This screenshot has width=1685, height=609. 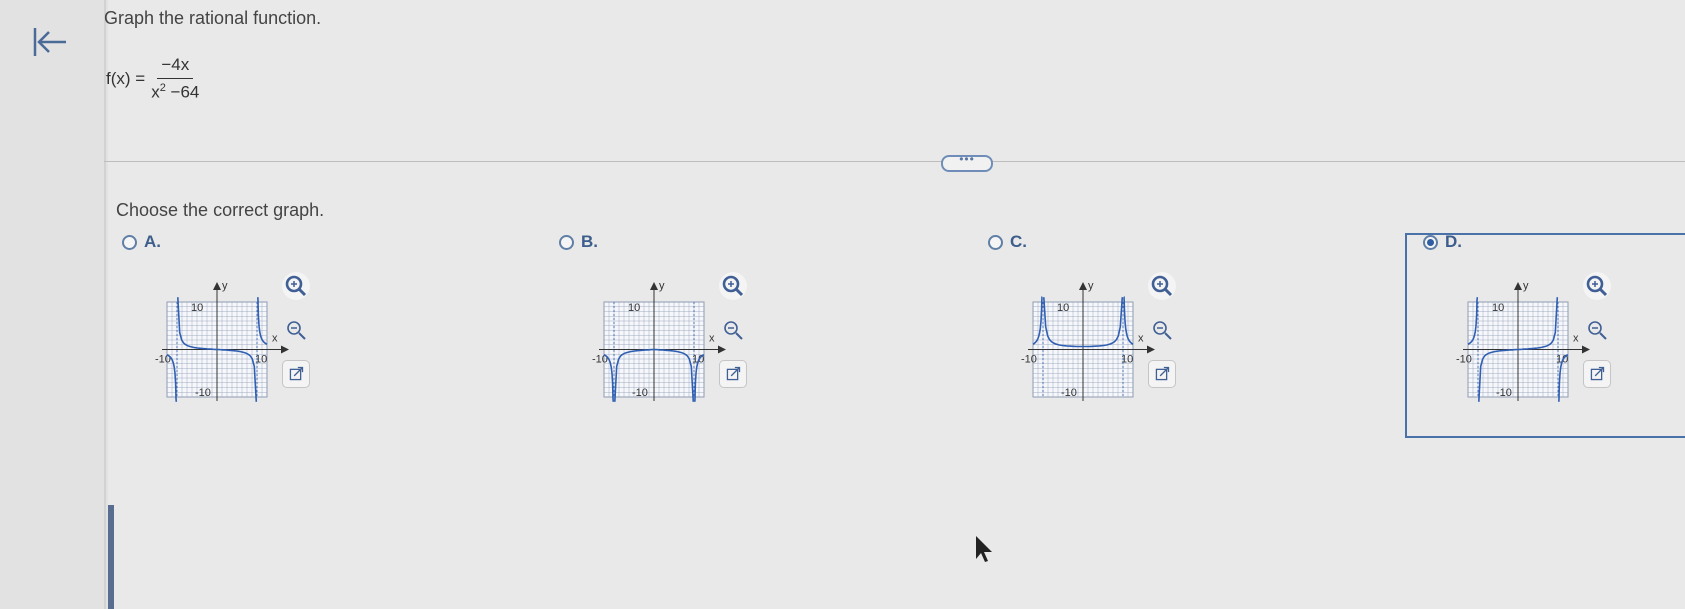 I want to click on graph-tools-c, so click(x=1162, y=338).